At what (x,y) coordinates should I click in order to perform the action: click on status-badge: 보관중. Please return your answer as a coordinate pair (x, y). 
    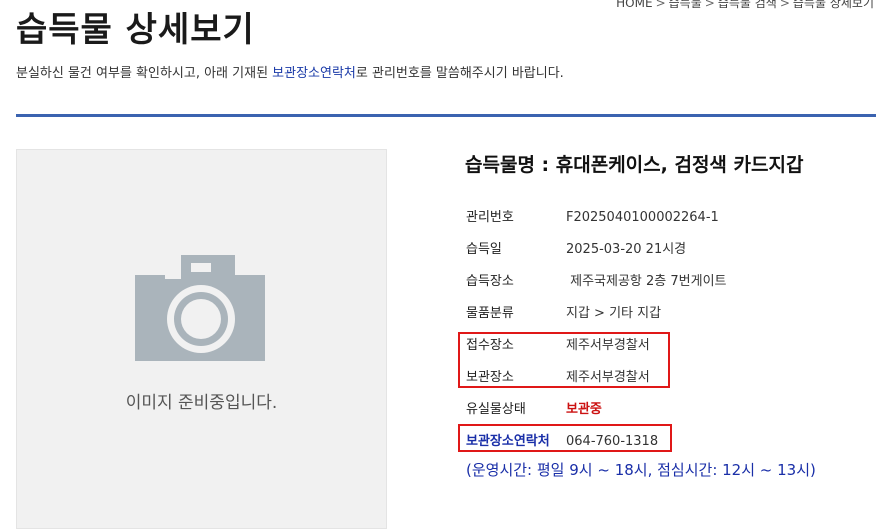
    Looking at the image, I should click on (584, 409).